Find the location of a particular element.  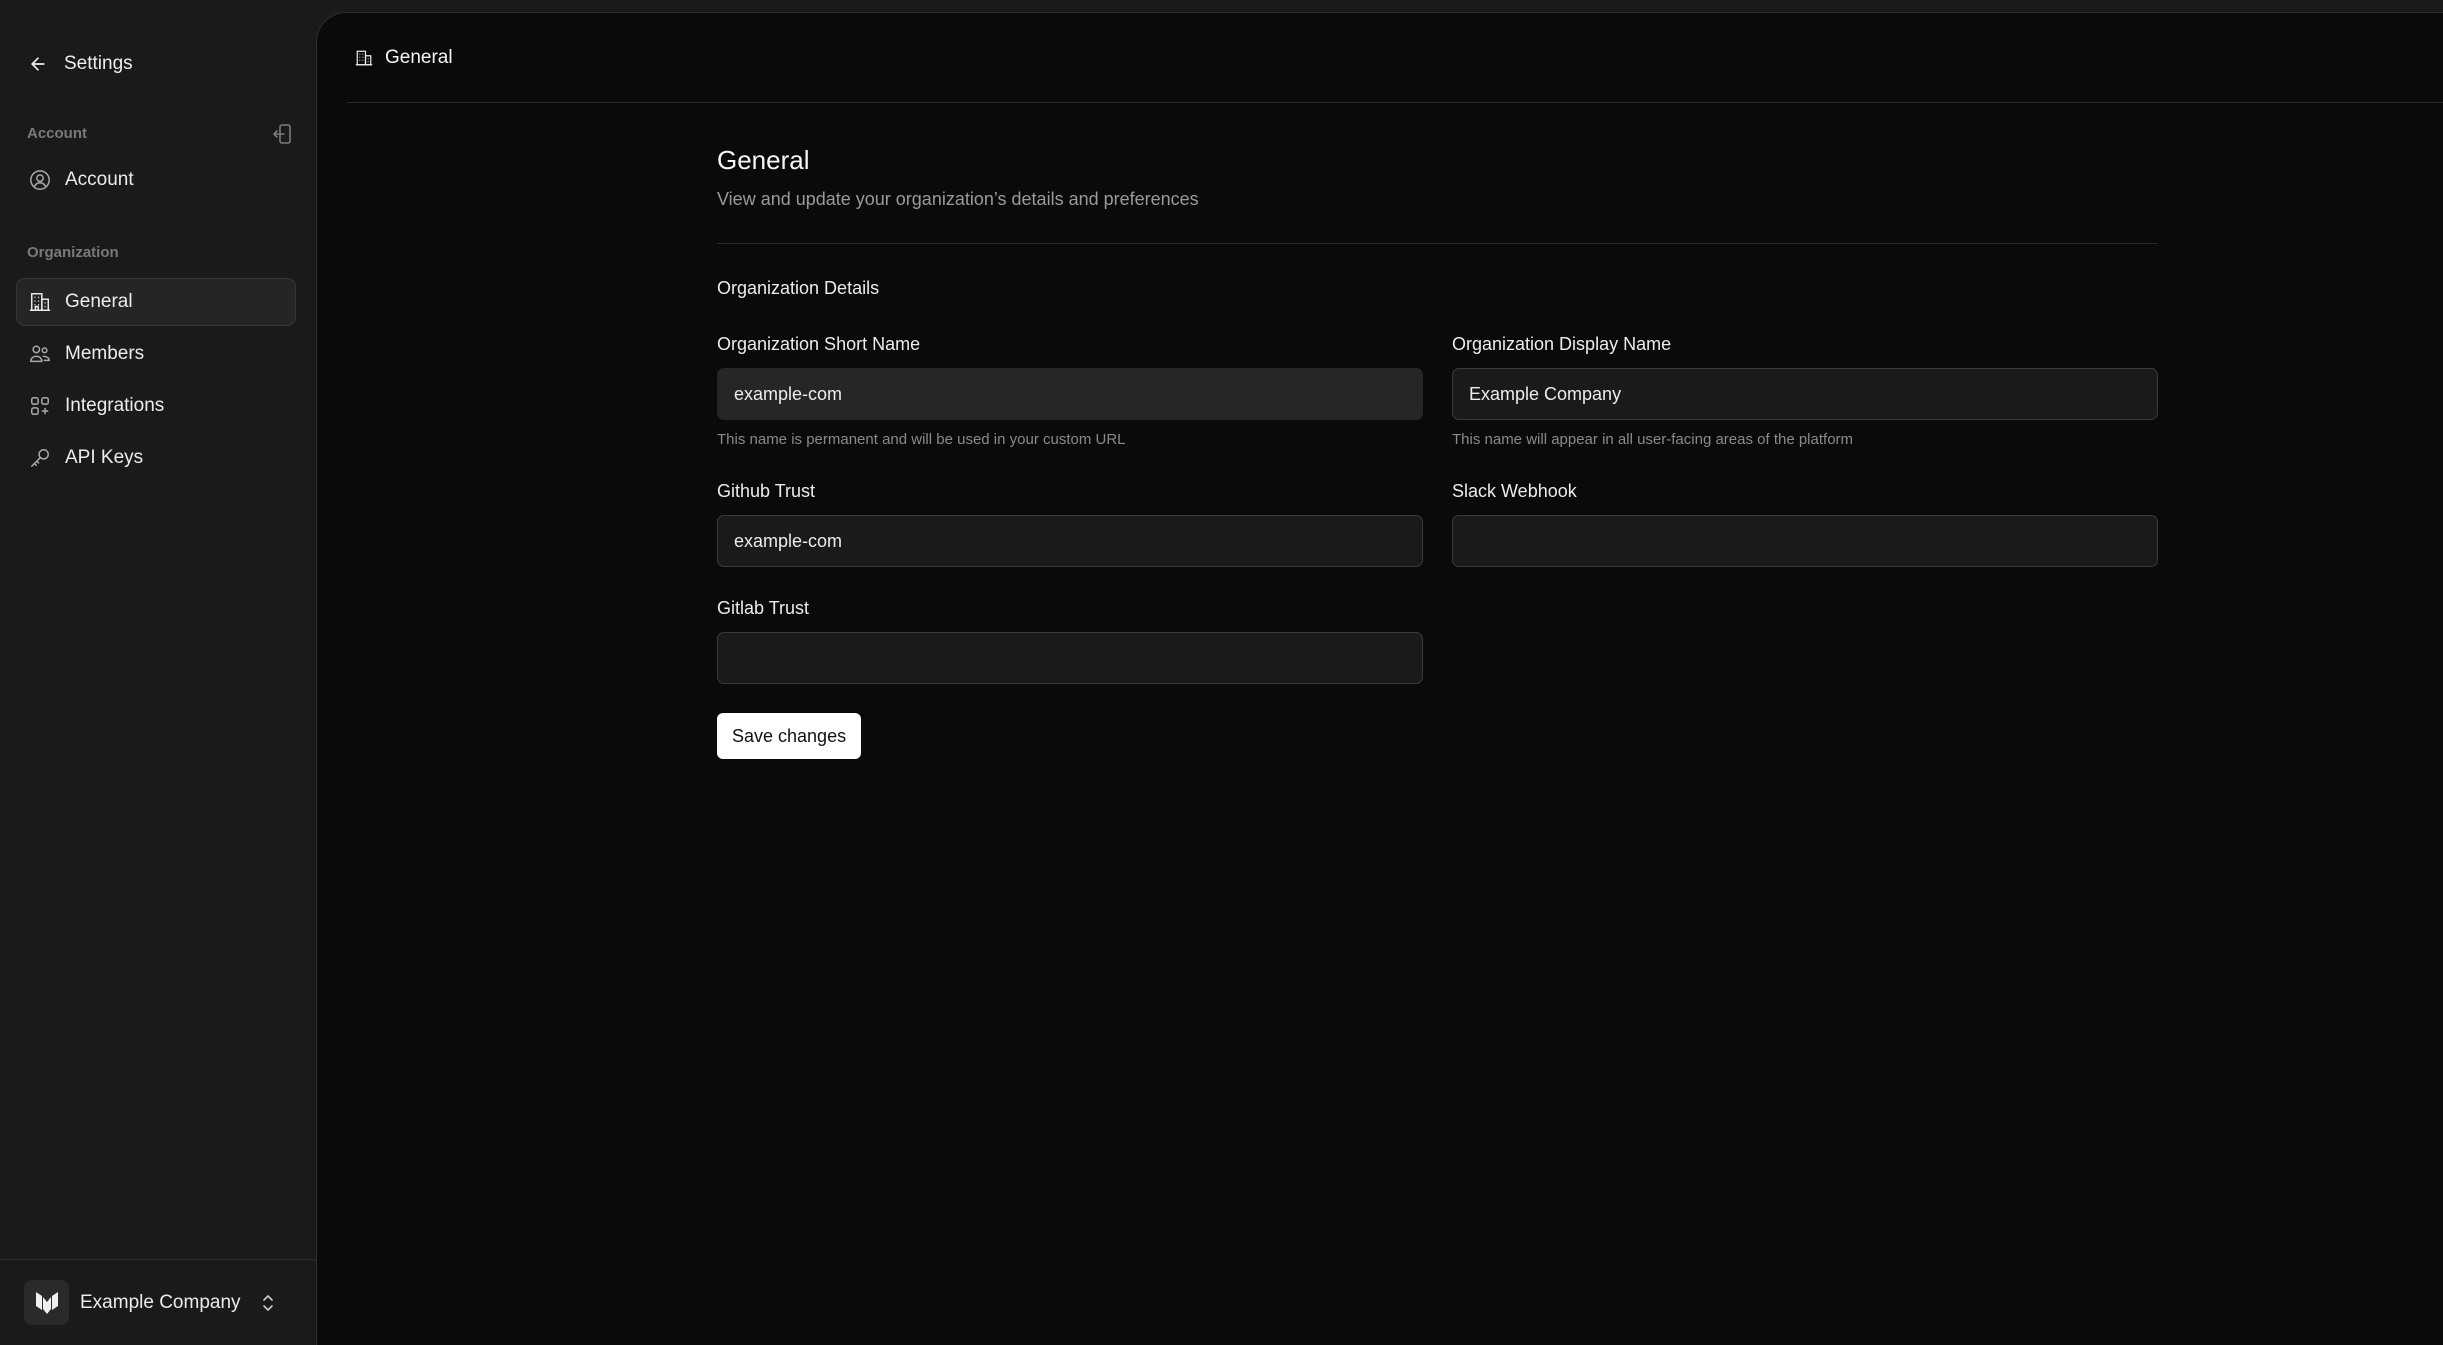

logout-button is located at coordinates (282, 134).